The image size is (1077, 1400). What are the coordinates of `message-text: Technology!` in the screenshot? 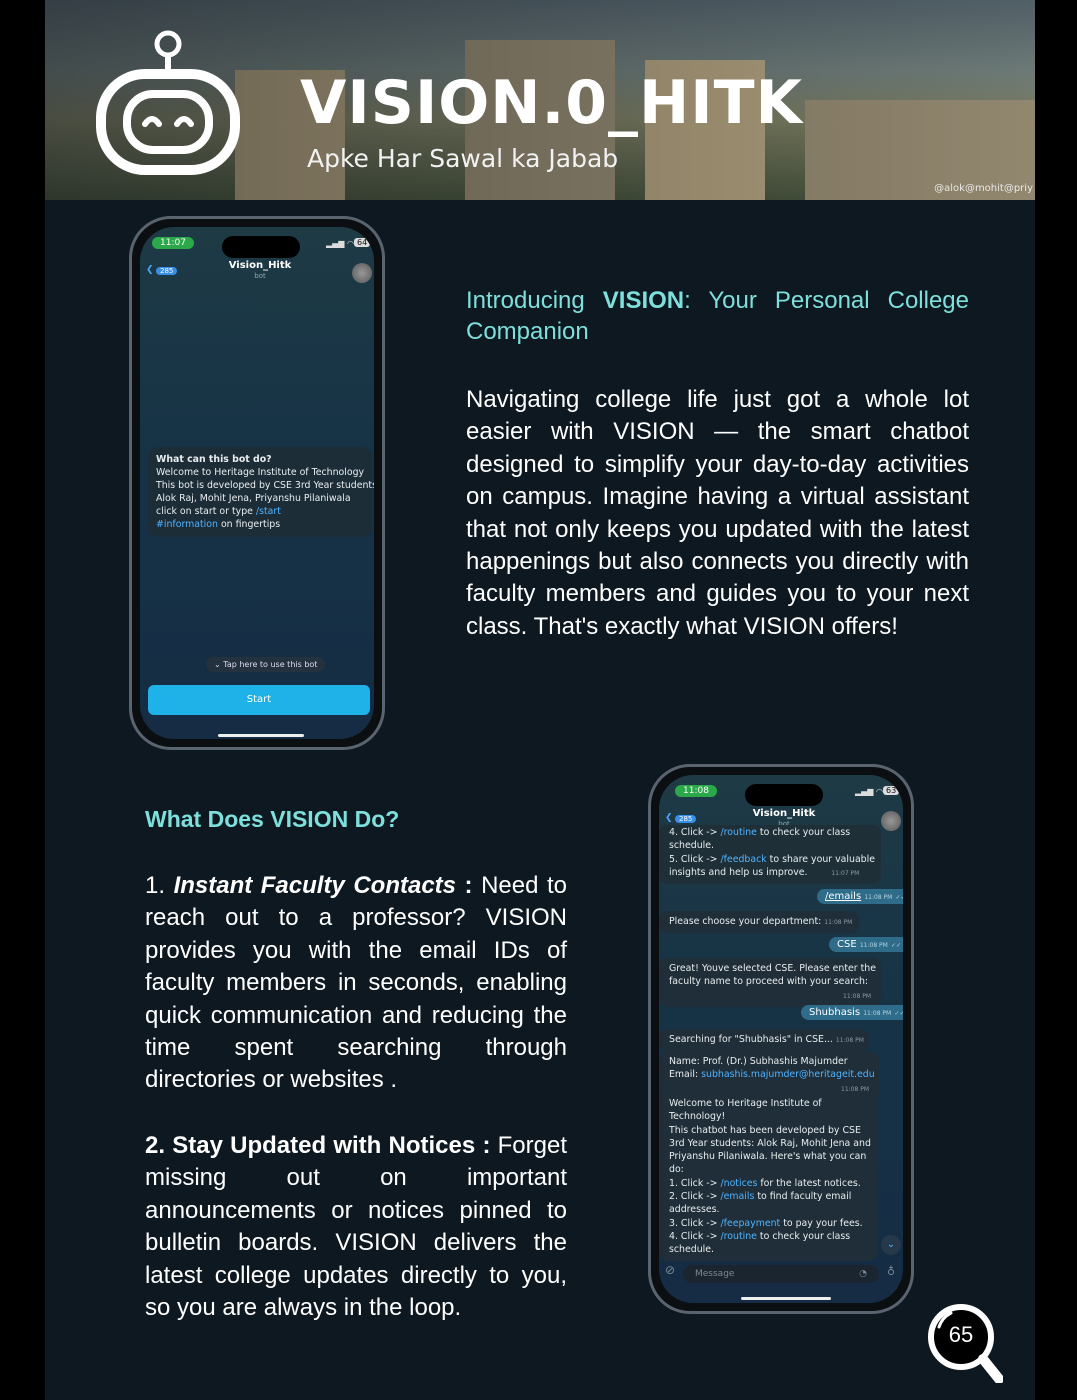 It's located at (697, 1117).